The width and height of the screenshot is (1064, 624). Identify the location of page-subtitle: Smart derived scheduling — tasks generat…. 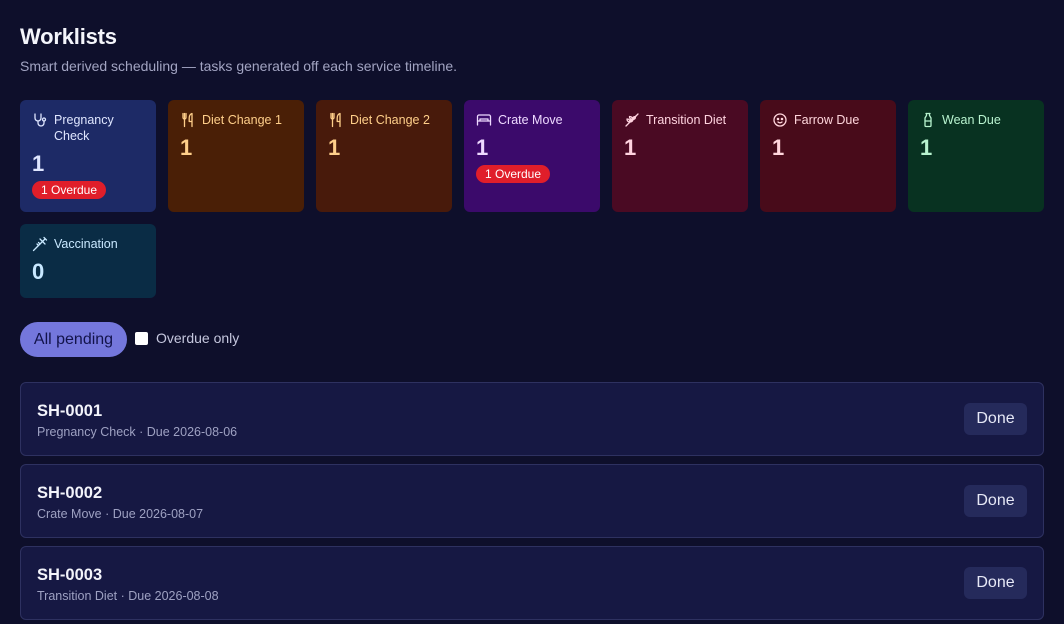
(239, 66).